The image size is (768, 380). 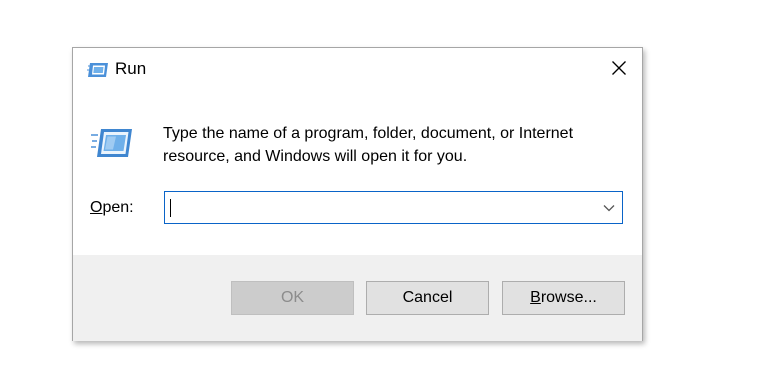 I want to click on close-icon, so click(x=619, y=70).